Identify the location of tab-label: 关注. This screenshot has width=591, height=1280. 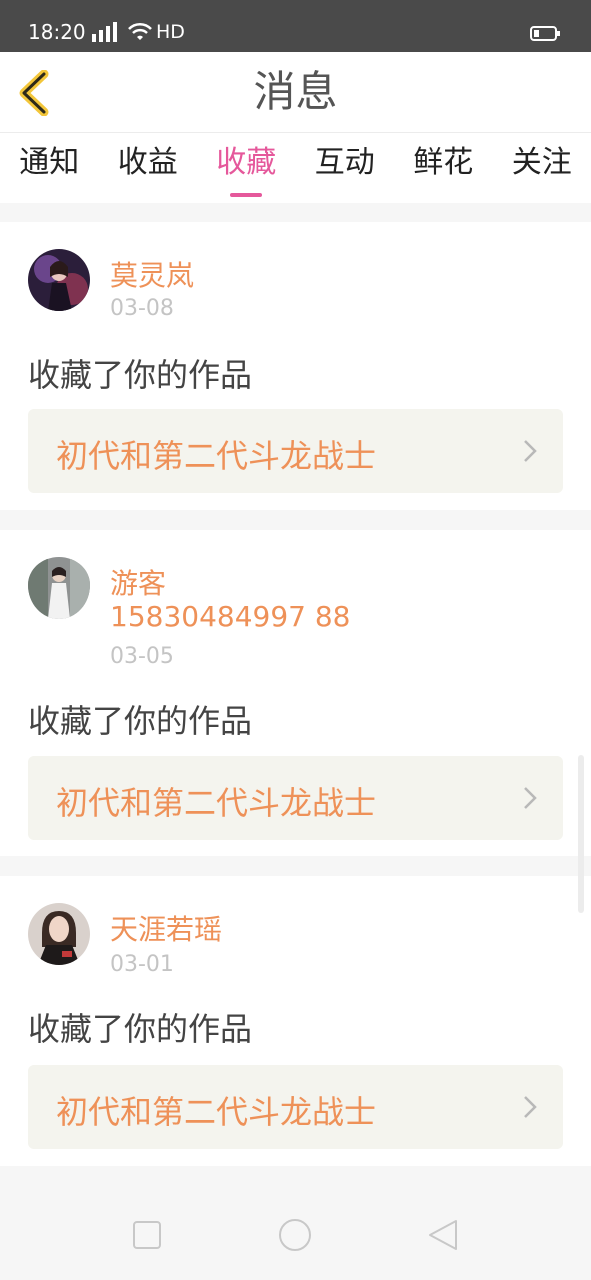
(541, 162).